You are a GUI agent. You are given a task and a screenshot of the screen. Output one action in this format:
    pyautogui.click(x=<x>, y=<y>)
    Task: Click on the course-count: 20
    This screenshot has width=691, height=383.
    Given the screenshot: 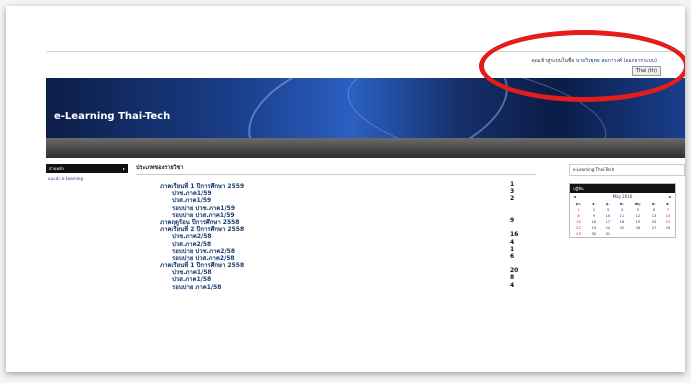 What is the action you would take?
    pyautogui.click(x=514, y=271)
    